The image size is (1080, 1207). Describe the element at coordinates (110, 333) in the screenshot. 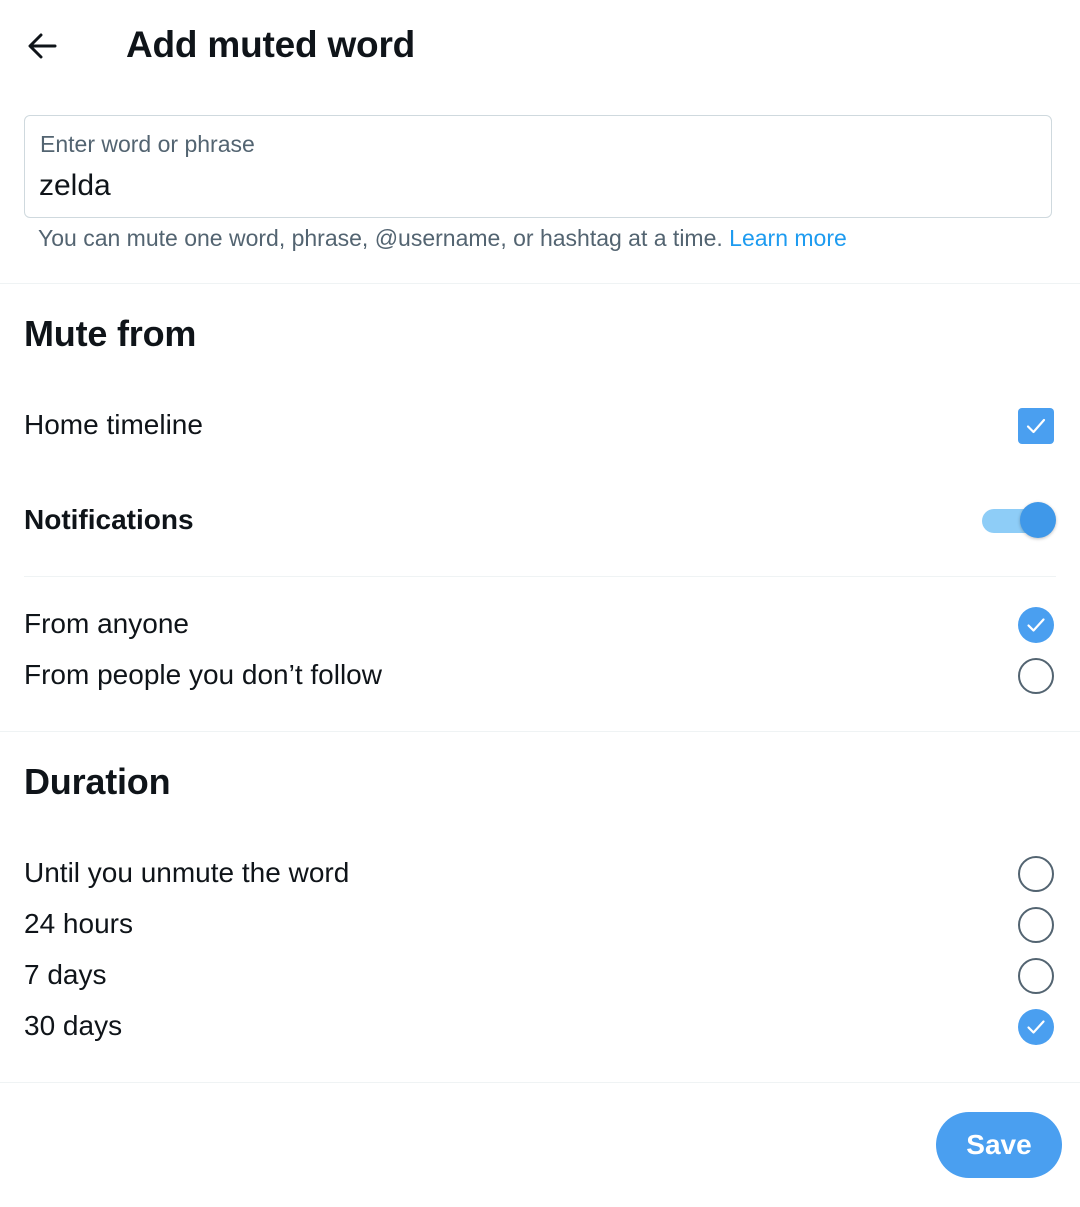

I see `mute-from-title: Mute from` at that location.